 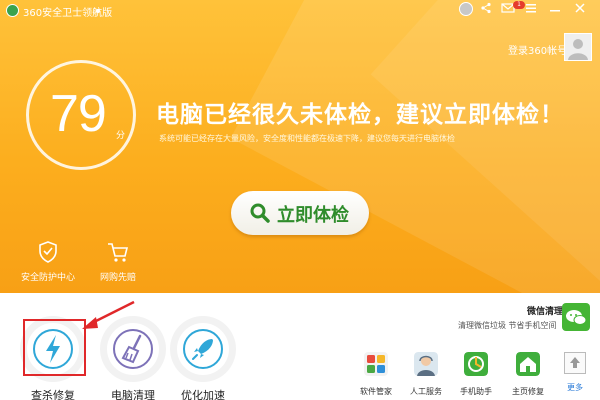 What do you see at coordinates (537, 49) in the screenshot?
I see `login-link: 登录360帐号` at bounding box center [537, 49].